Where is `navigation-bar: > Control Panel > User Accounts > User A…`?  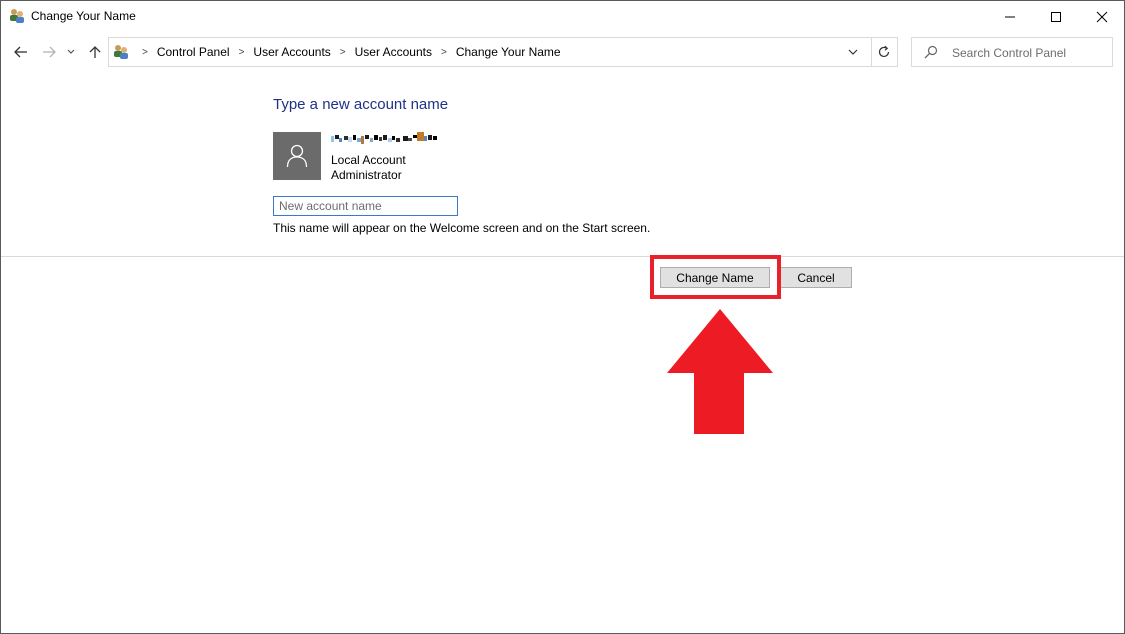
navigation-bar: > Control Panel > User Accounts > User A… is located at coordinates (562, 52).